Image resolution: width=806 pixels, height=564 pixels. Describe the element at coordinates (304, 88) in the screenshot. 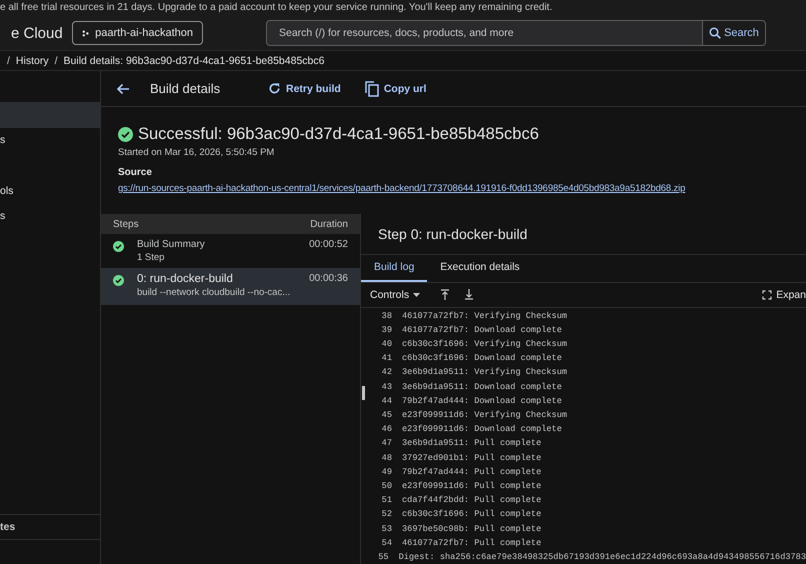

I see `retry-build-button: Retry build` at that location.